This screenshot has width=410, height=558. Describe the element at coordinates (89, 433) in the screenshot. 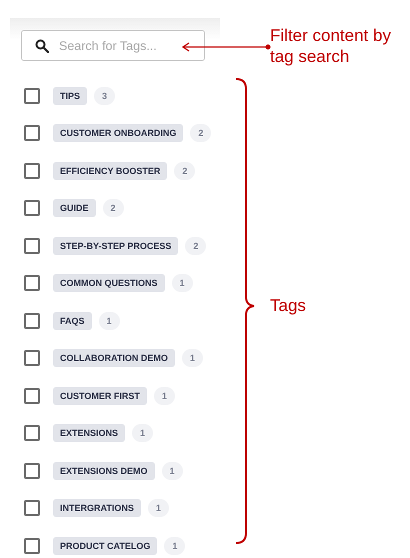

I see `tag-chip: EXTENSIONS` at that location.